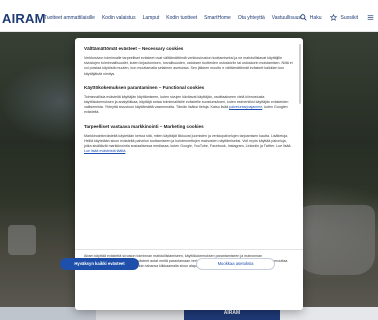 The width and height of the screenshot is (378, 320). I want to click on nav-item-contact: Ota yhteyttä, so click(251, 18).